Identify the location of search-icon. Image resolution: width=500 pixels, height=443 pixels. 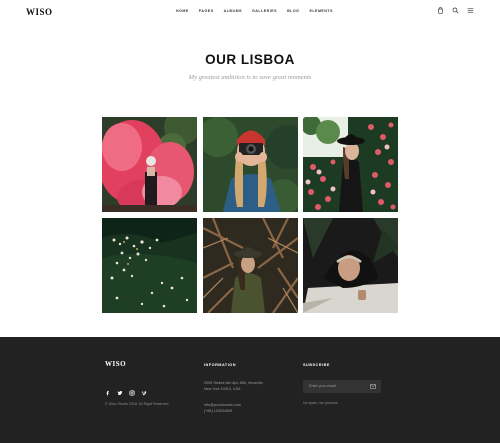
(455, 10).